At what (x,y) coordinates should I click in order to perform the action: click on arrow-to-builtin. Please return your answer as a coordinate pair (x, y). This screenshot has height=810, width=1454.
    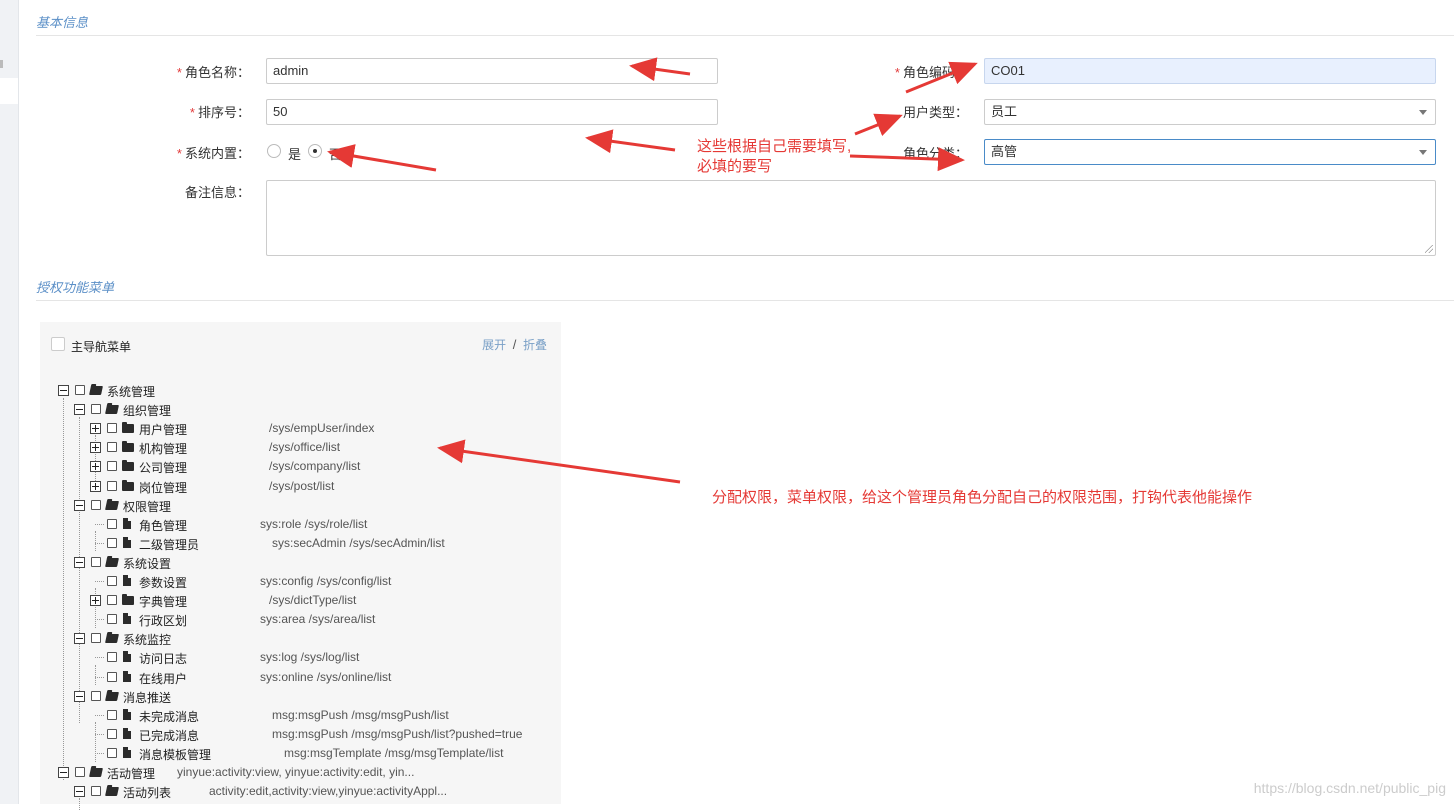
    Looking at the image, I should click on (382, 158).